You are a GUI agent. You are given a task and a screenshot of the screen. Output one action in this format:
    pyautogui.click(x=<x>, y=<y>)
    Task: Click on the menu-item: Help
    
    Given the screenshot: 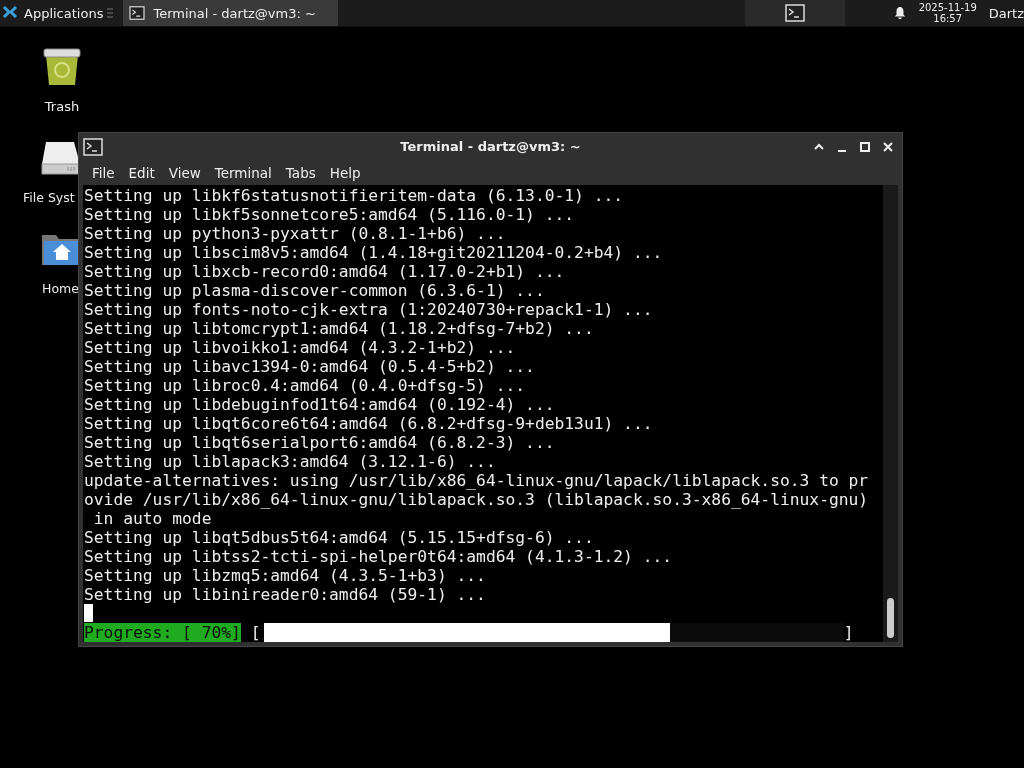 What is the action you would take?
    pyautogui.click(x=345, y=172)
    